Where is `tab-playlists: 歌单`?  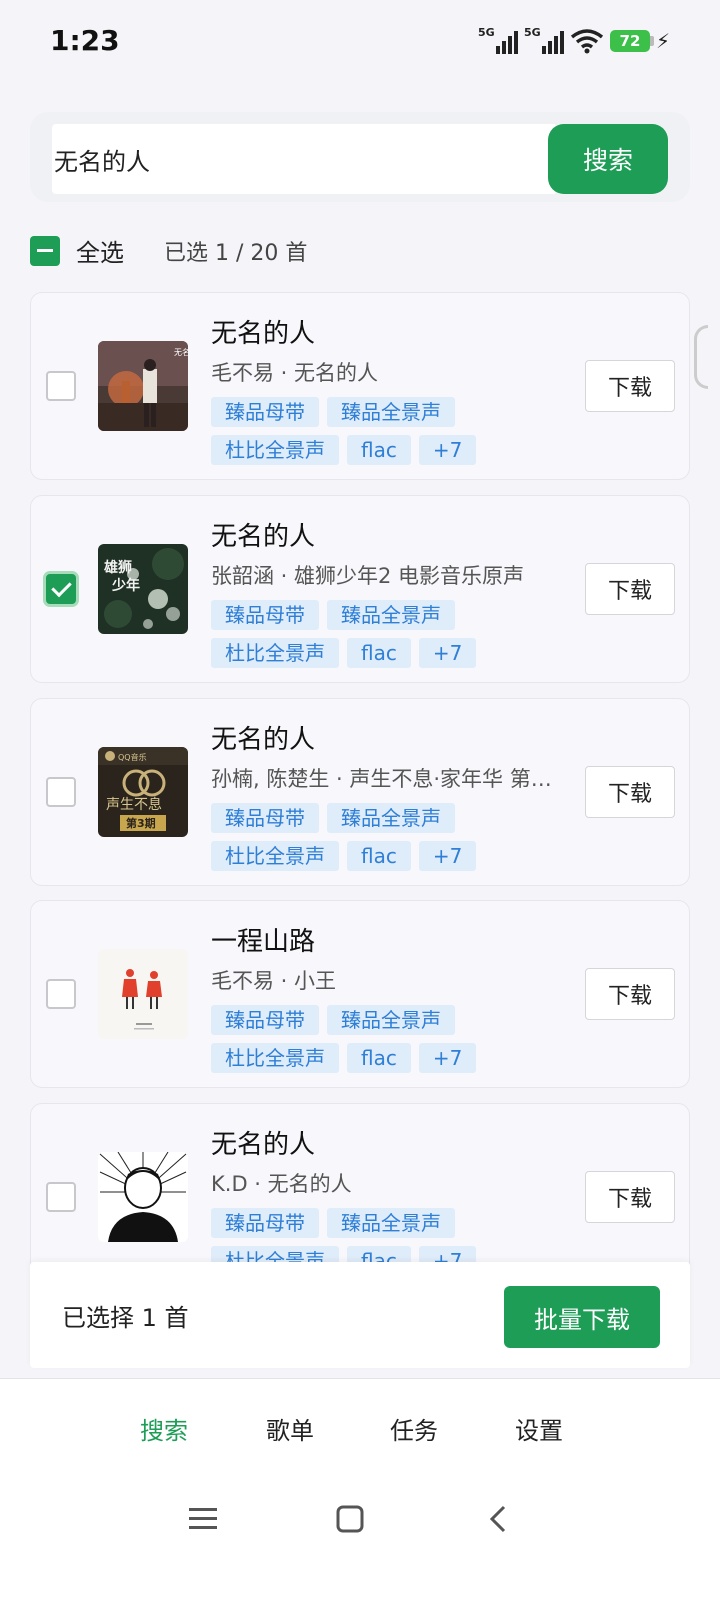 tab-playlists: 歌单 is located at coordinates (290, 1428).